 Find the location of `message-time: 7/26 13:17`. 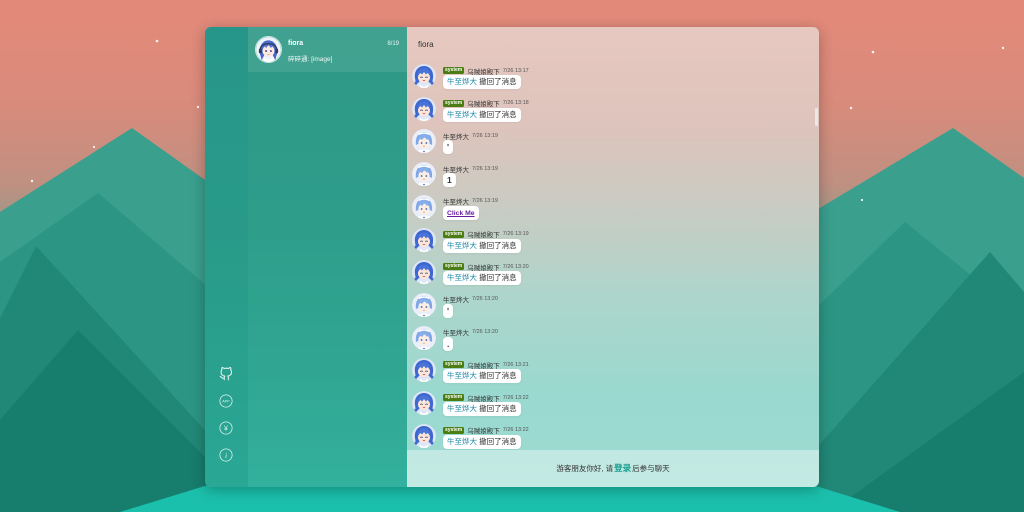

message-time: 7/26 13:17 is located at coordinates (515, 70).